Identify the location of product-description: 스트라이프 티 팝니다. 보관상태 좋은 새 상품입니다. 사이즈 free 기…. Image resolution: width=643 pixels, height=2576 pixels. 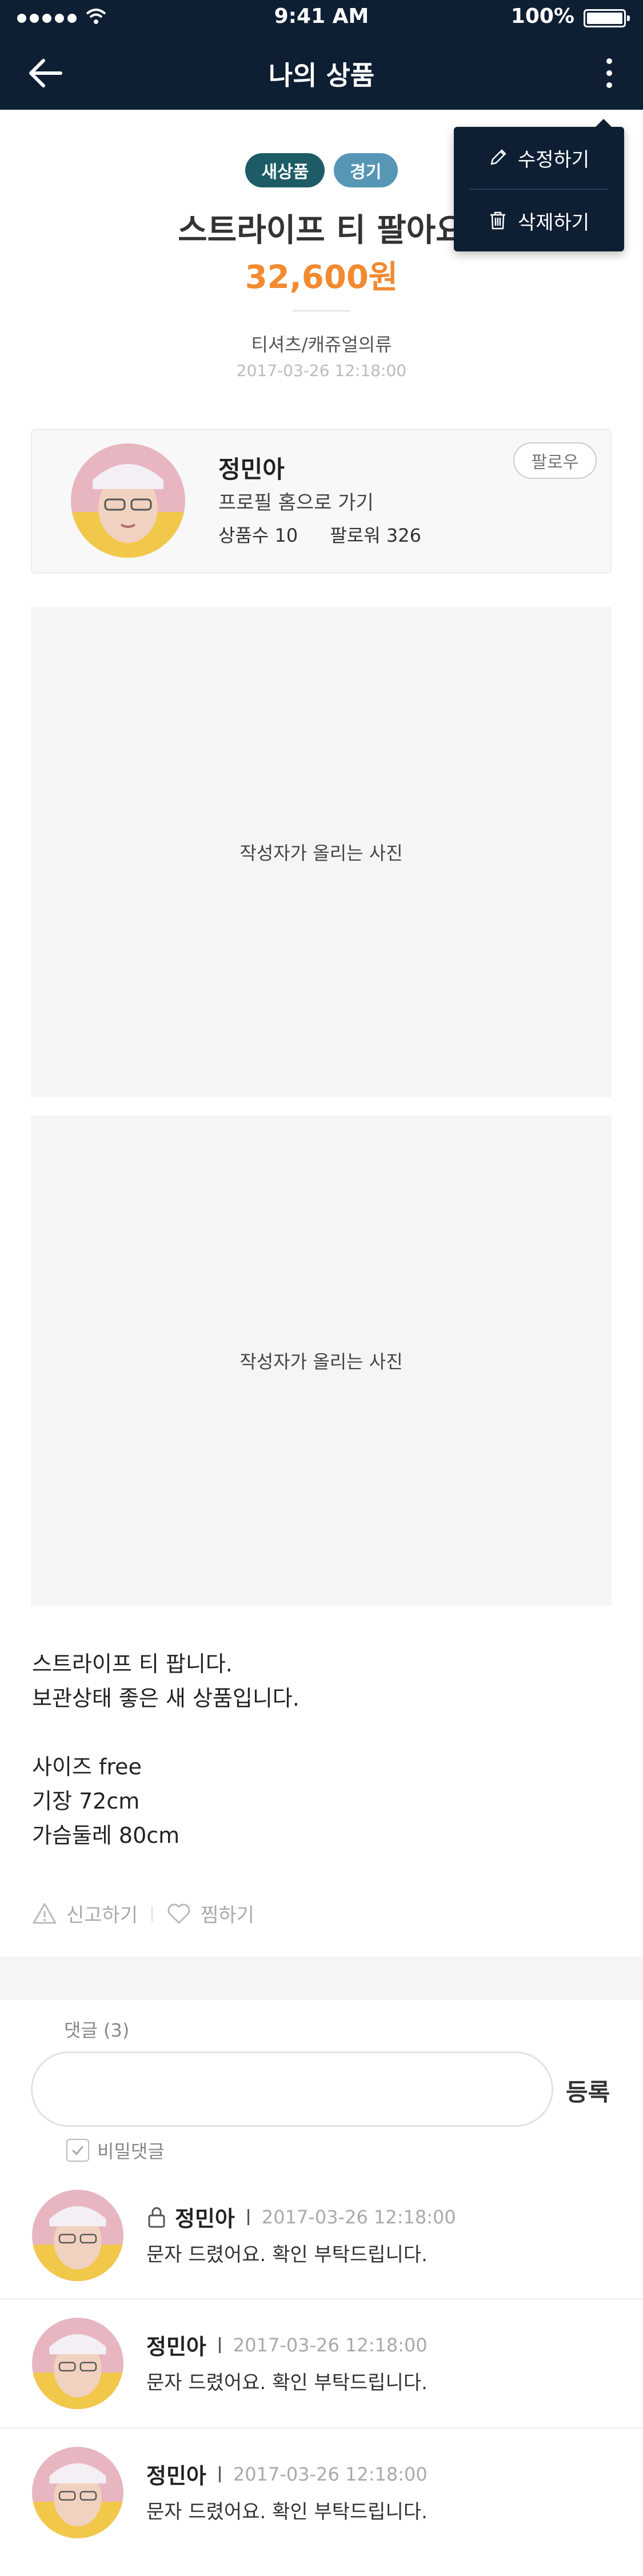
(166, 1750).